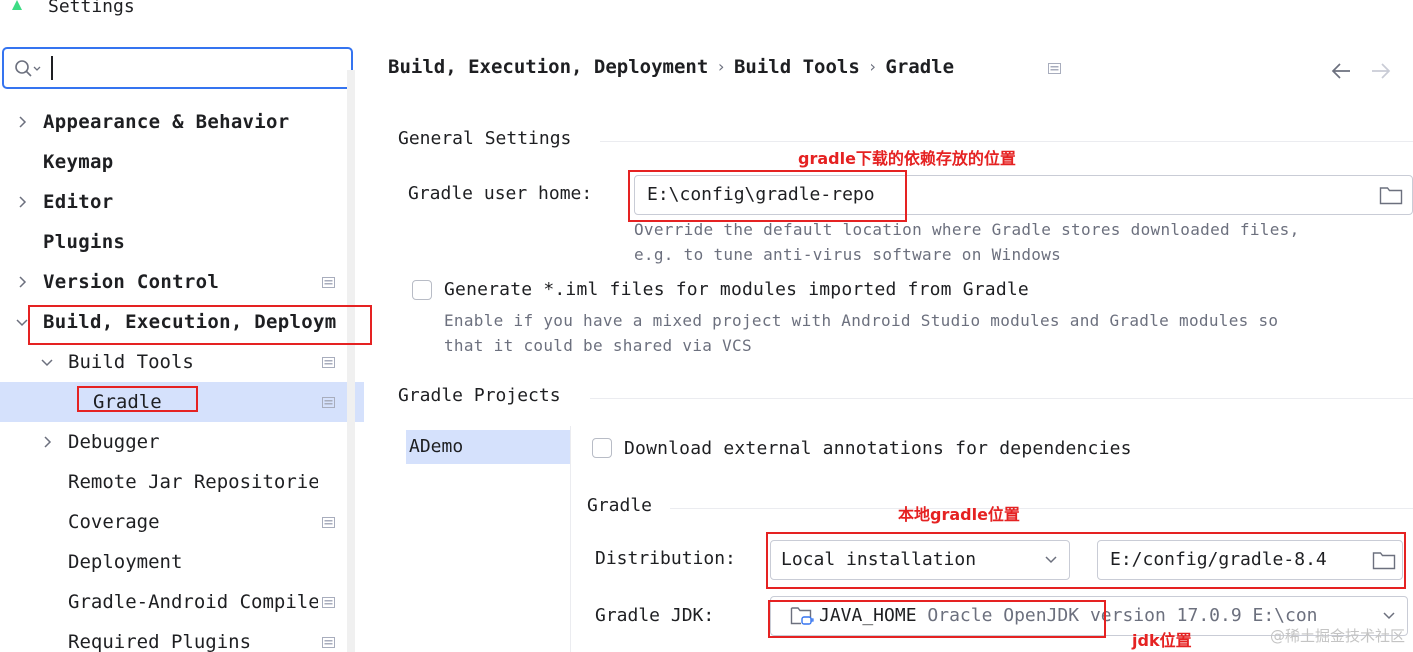 The width and height of the screenshot is (1413, 652). Describe the element at coordinates (488, 539) in the screenshot. I see `gradle-project-list: ADemo` at that location.